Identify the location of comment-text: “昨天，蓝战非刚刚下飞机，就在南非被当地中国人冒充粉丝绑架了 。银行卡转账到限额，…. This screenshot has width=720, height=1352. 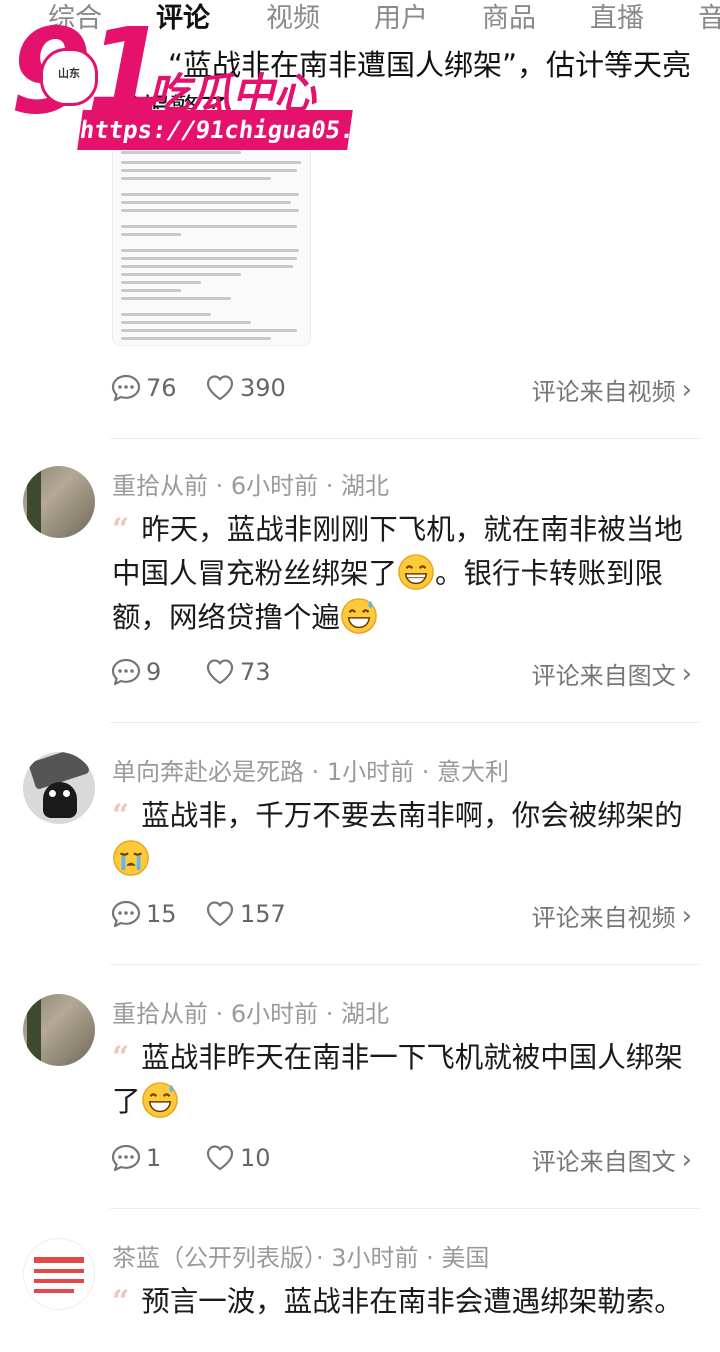
(402, 574).